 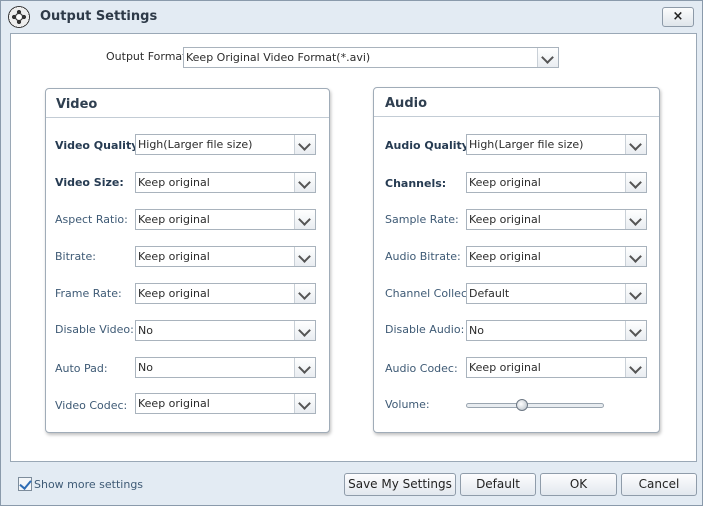 I want to click on video-size-label: Video Size:, so click(x=89, y=182).